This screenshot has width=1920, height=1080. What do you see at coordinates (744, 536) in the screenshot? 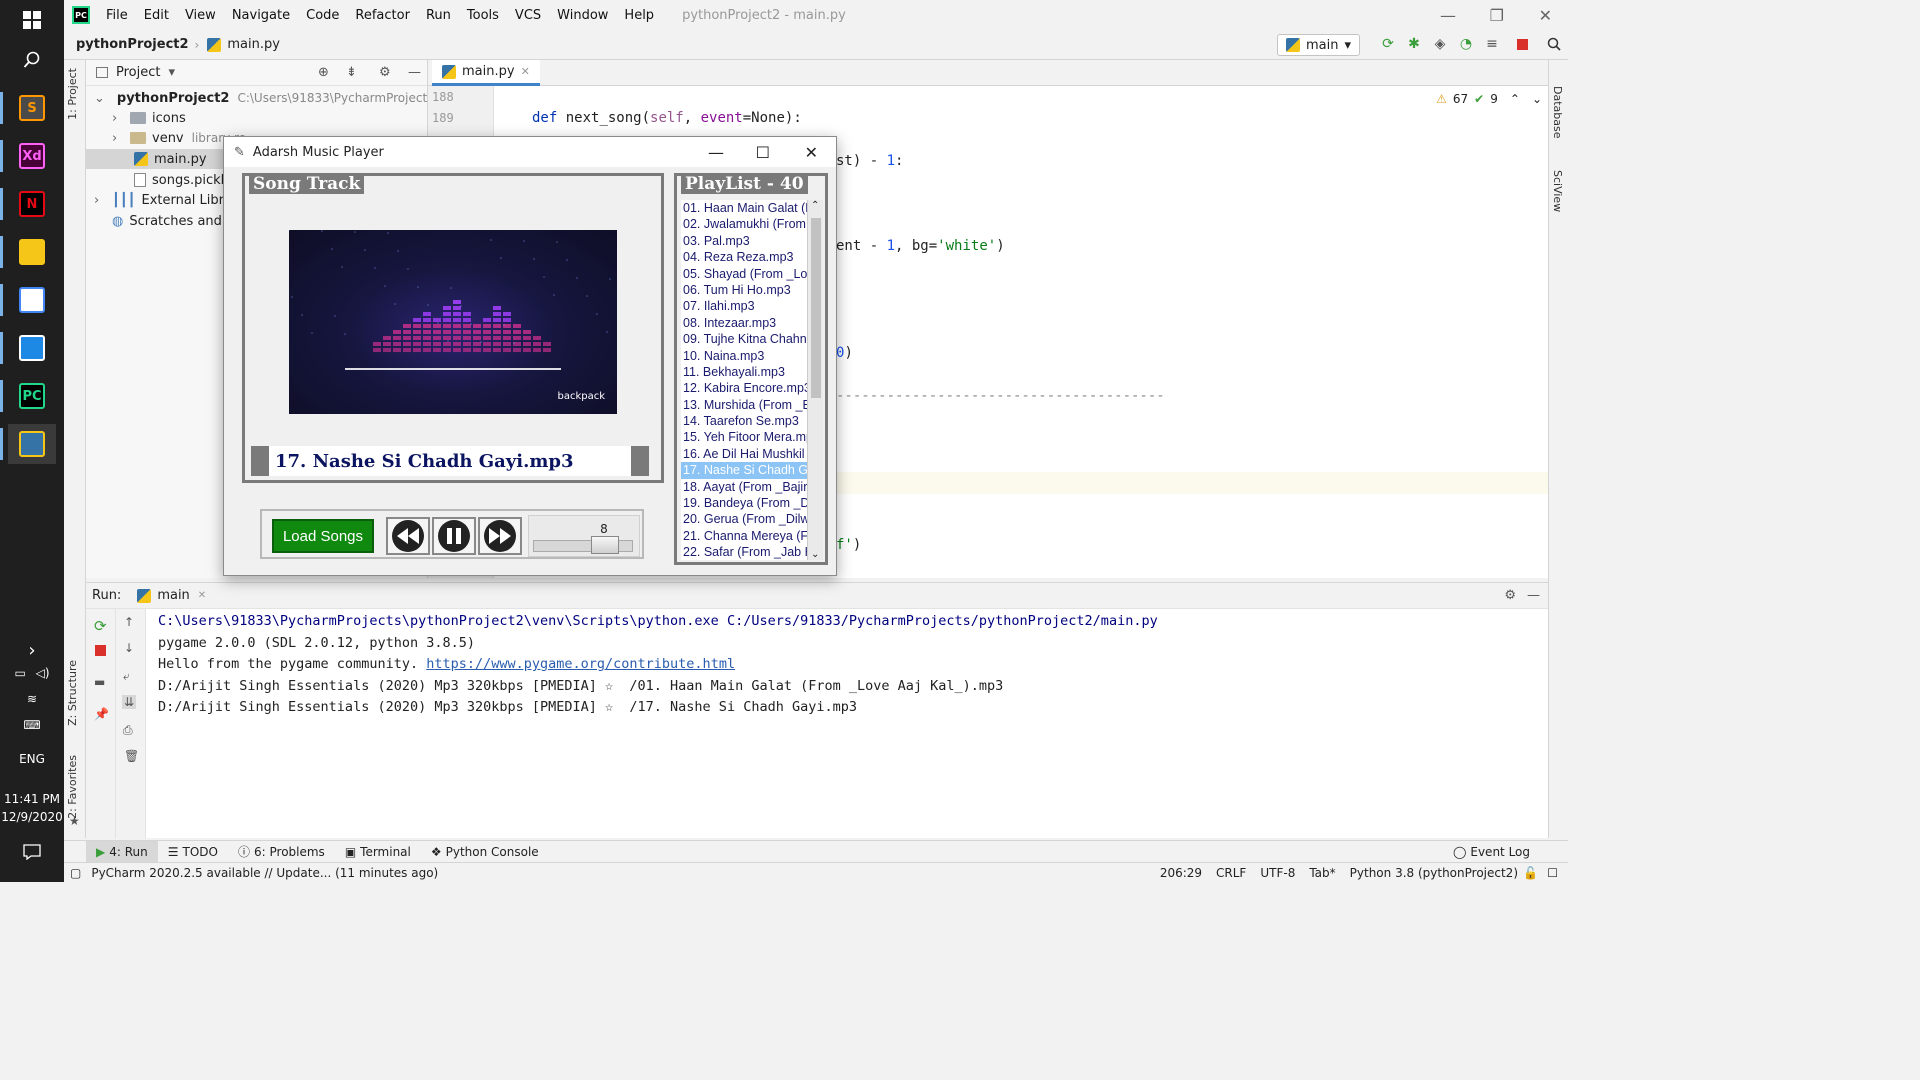
I see `playlist-item: 21. Channa Mereya (Fro` at bounding box center [744, 536].